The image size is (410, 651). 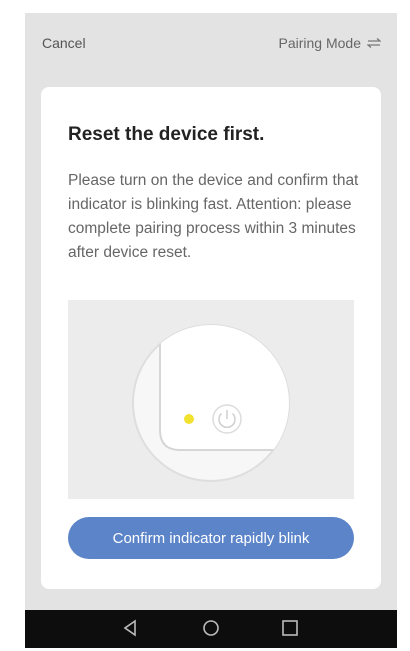 I want to click on top-bar: Cancel Pairing Mode, so click(x=211, y=44).